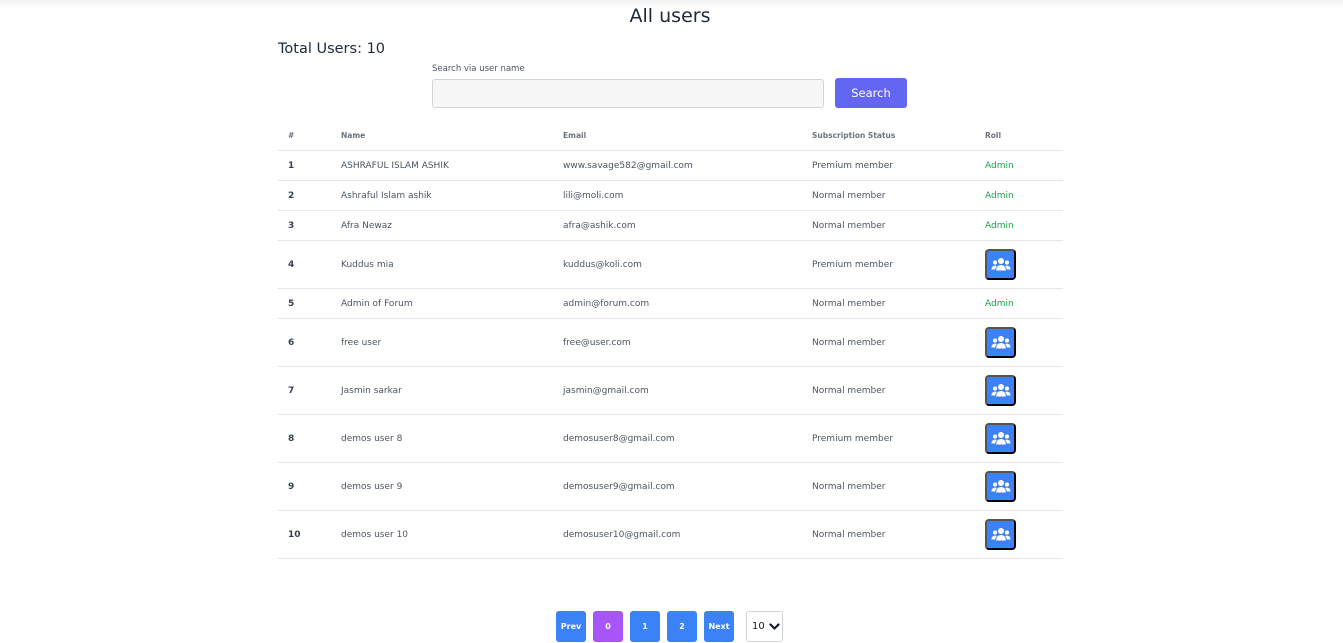  What do you see at coordinates (628, 93) in the screenshot?
I see `search-input` at bounding box center [628, 93].